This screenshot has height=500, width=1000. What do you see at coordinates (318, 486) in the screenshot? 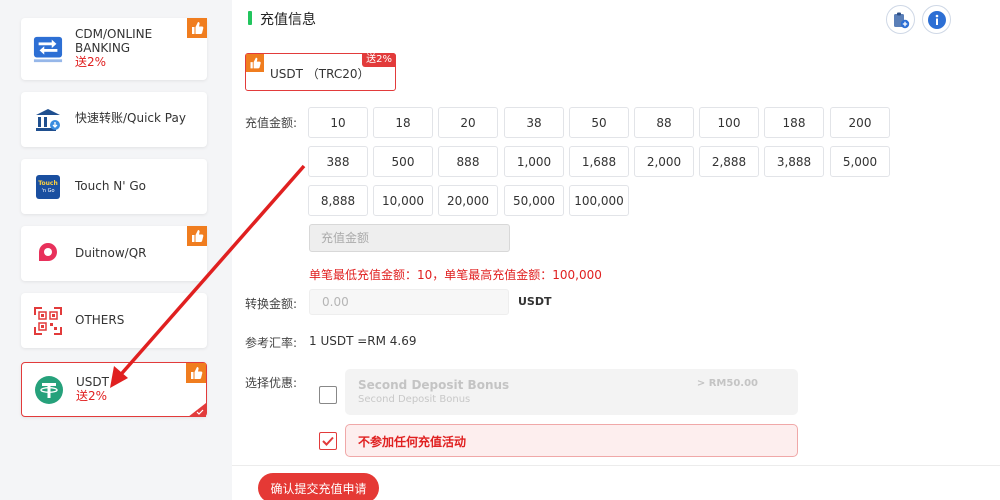
I see `submit-deposit-button: 确认提交充值申请` at bounding box center [318, 486].